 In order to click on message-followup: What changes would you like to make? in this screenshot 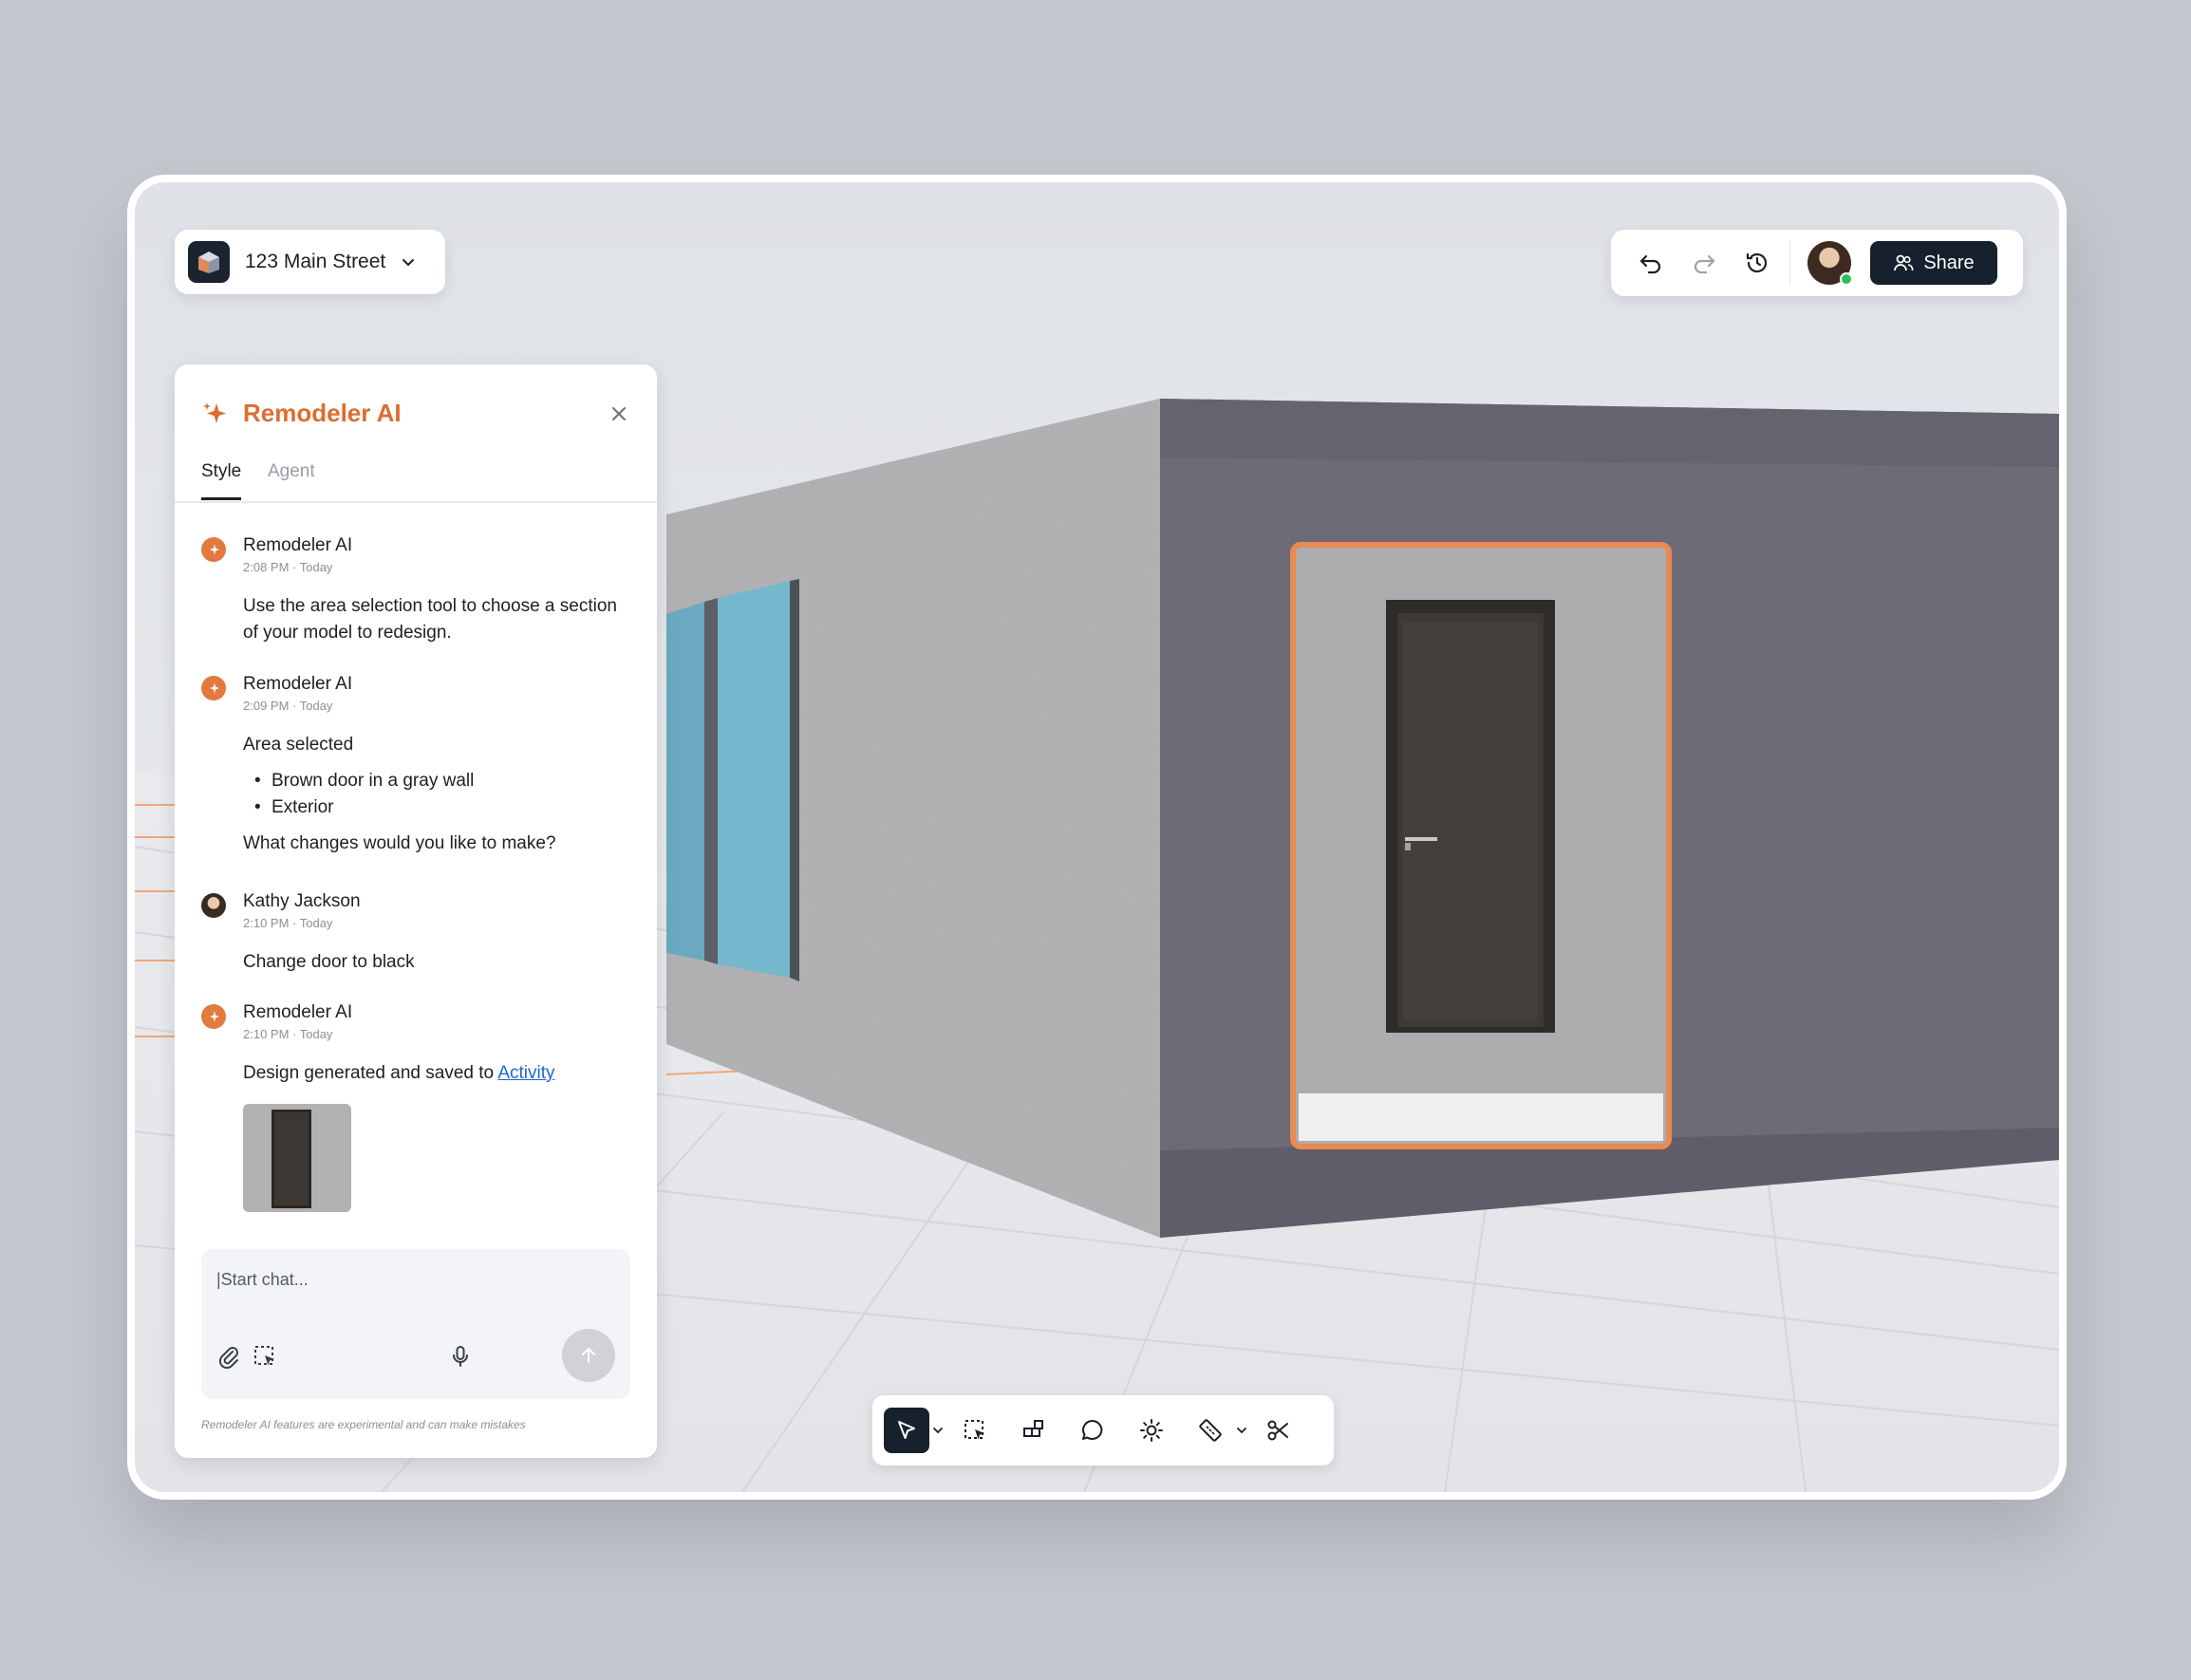, I will do `click(400, 843)`.